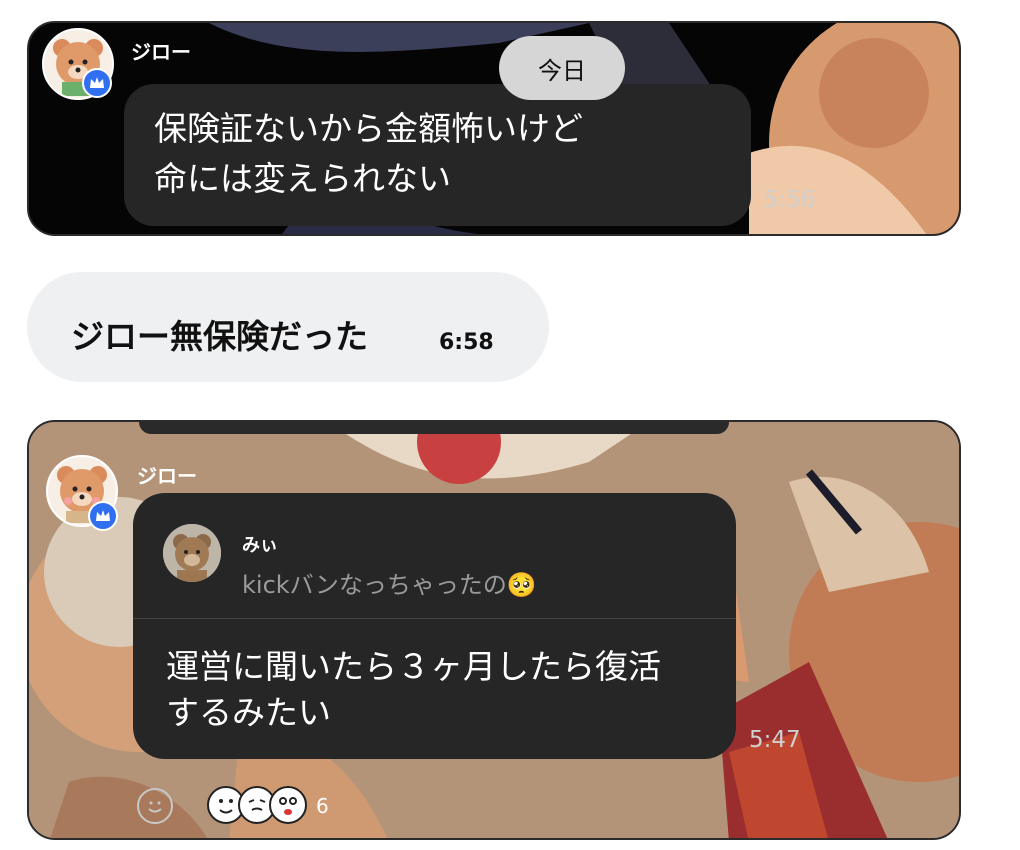 The image size is (1020, 850). What do you see at coordinates (562, 68) in the screenshot?
I see `date-separator: 今日` at bounding box center [562, 68].